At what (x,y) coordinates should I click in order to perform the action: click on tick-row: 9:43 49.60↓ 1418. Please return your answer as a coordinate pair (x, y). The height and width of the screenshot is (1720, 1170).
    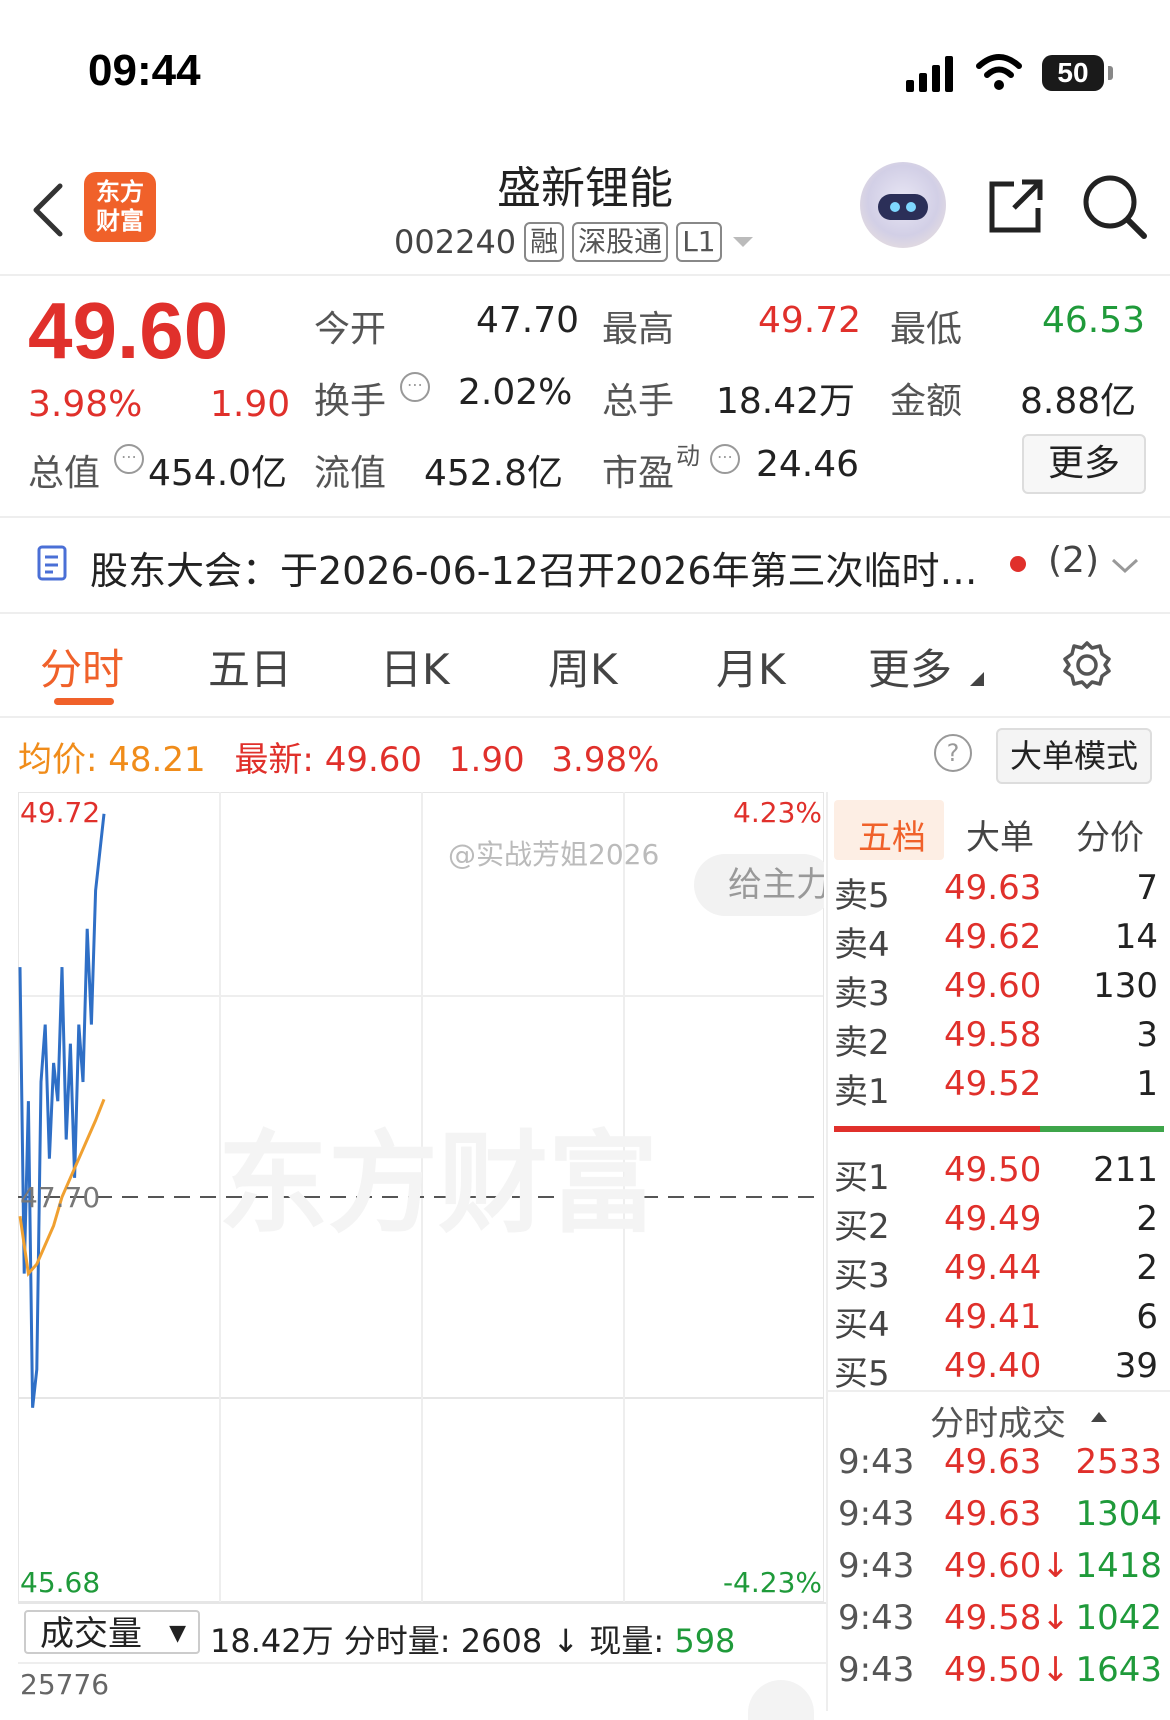
    Looking at the image, I should click on (999, 1571).